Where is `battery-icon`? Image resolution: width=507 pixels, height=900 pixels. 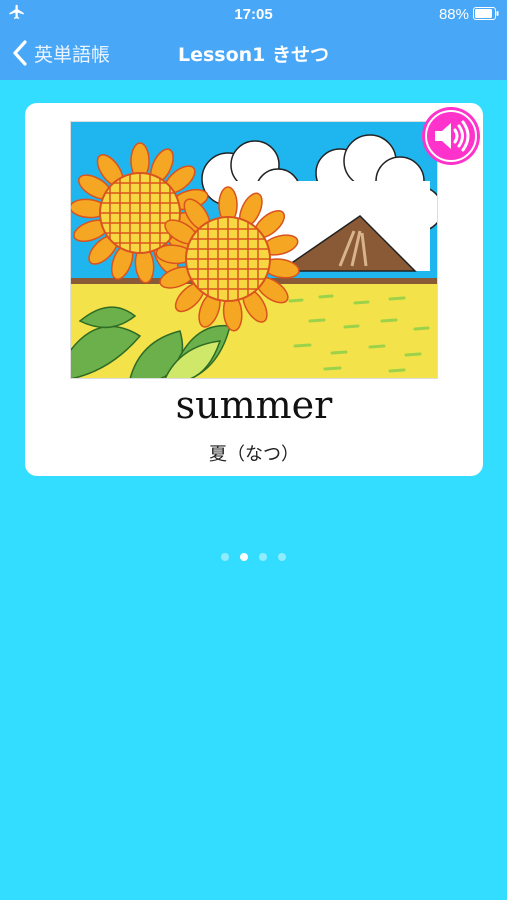 battery-icon is located at coordinates (486, 13).